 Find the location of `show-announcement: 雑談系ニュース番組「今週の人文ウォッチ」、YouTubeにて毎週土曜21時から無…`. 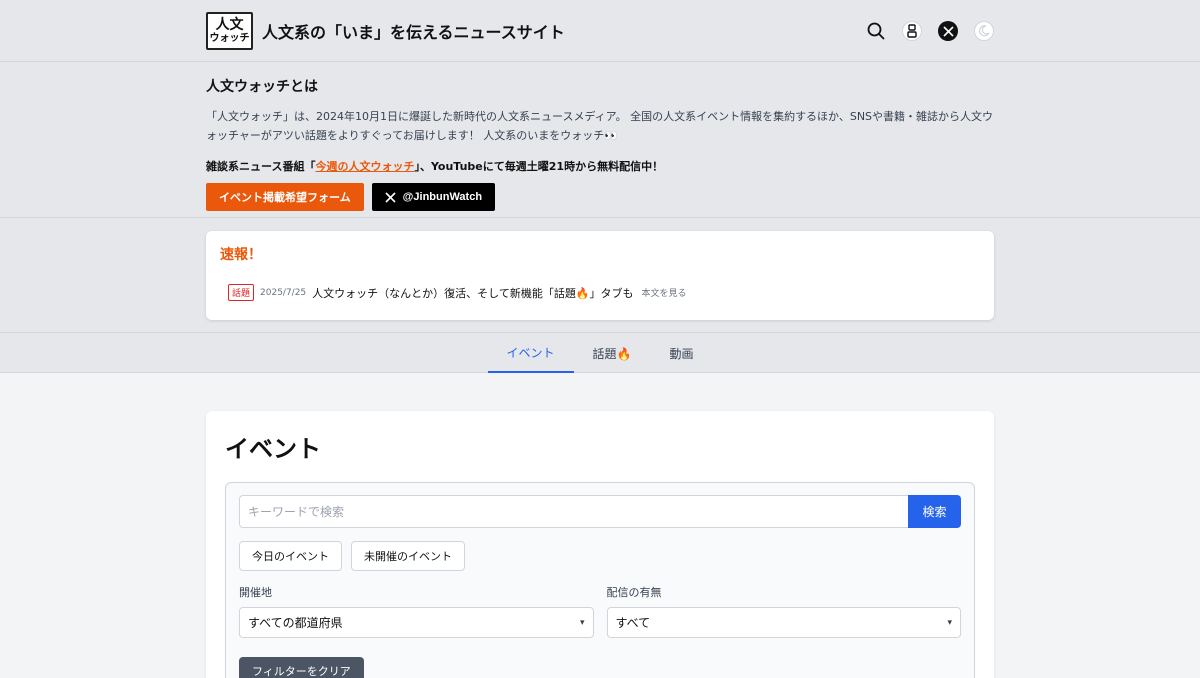

show-announcement: 雑談系ニュース番組「今週の人文ウォッチ」、YouTubeにて毎週土曜21時から無… is located at coordinates (600, 166).